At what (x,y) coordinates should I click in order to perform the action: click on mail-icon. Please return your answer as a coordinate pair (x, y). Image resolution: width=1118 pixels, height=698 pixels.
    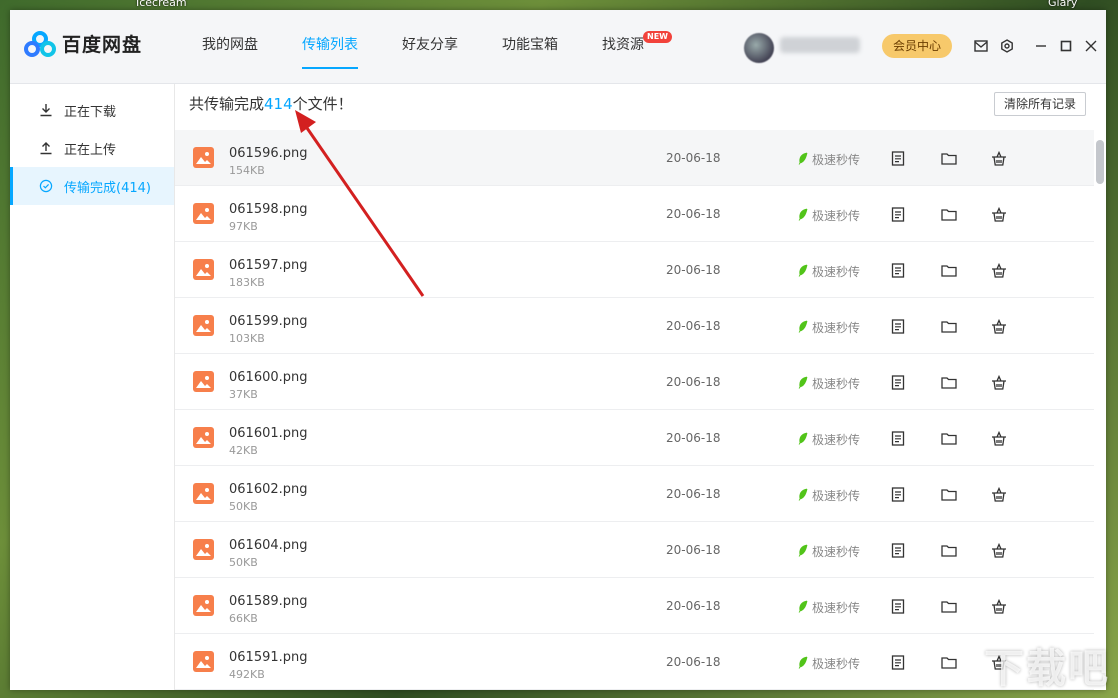
    Looking at the image, I should click on (981, 46).